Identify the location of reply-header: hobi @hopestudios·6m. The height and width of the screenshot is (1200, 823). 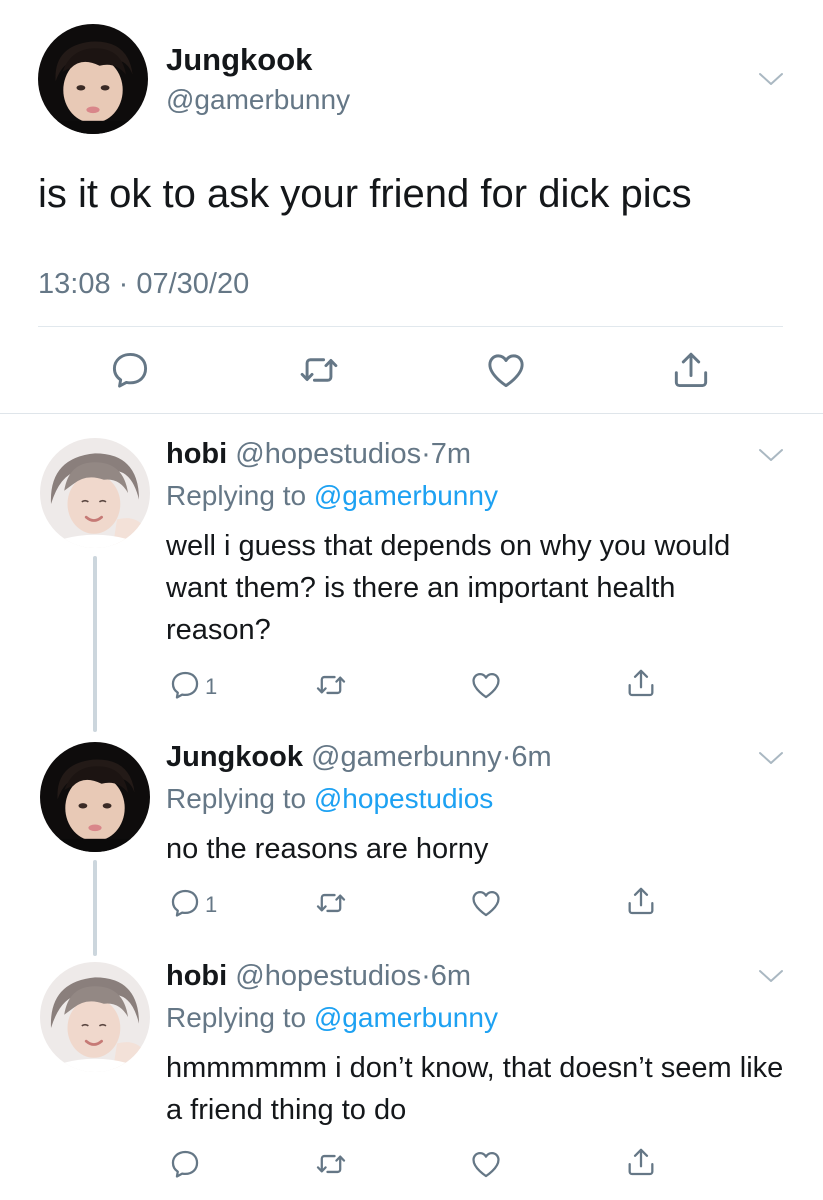
(318, 976).